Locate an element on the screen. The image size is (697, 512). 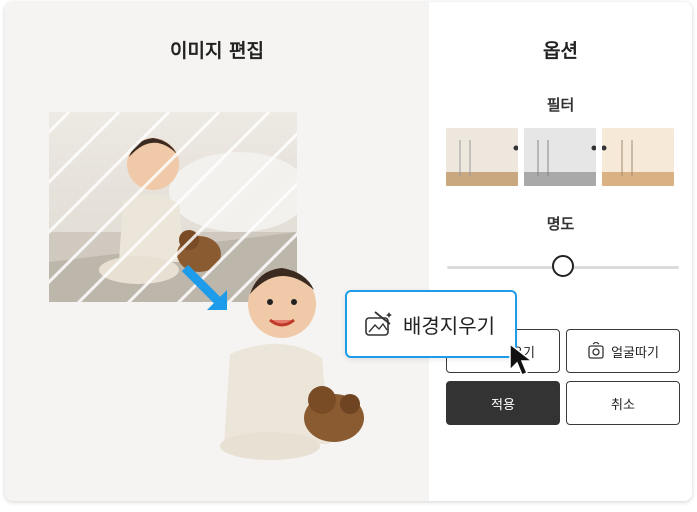
apply-button-label: 적용 is located at coordinates (503, 405).